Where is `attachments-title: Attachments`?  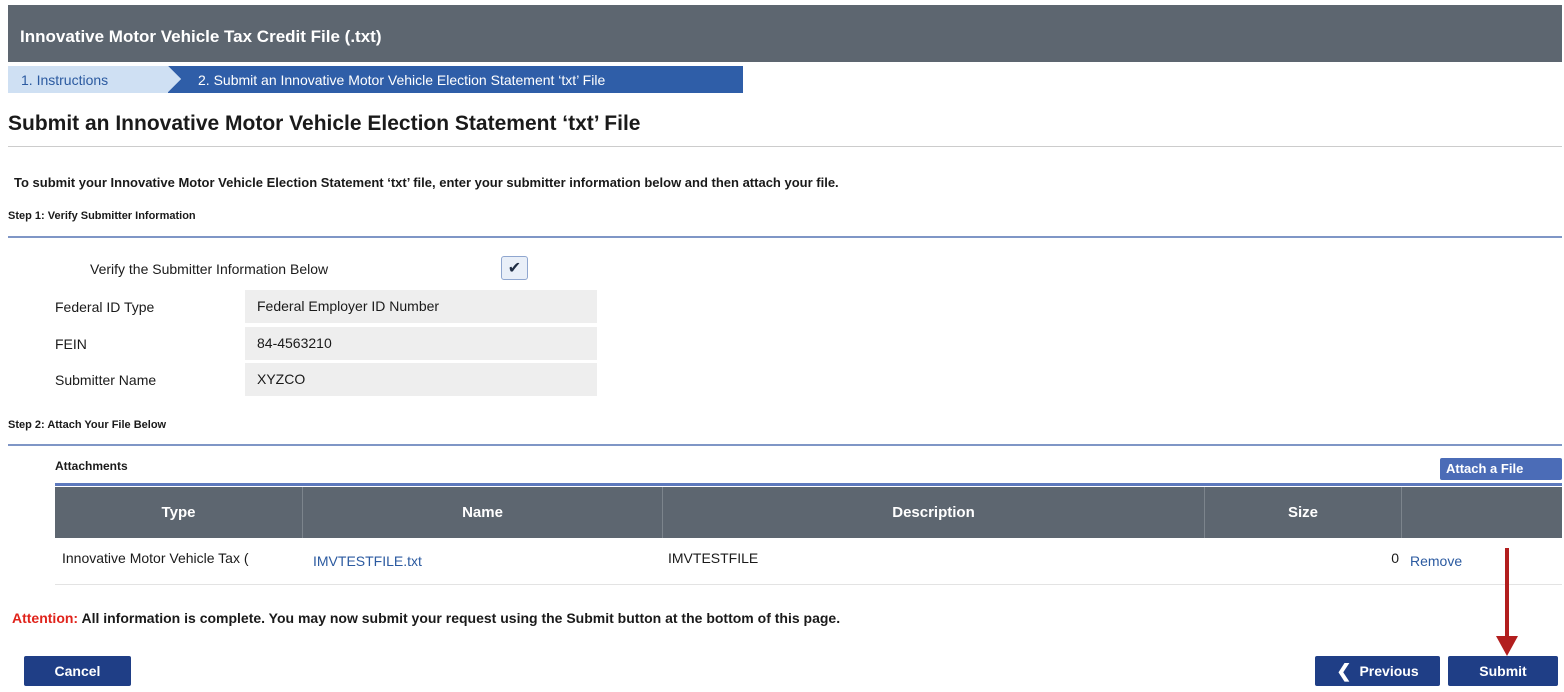
attachments-title: Attachments is located at coordinates (91, 466).